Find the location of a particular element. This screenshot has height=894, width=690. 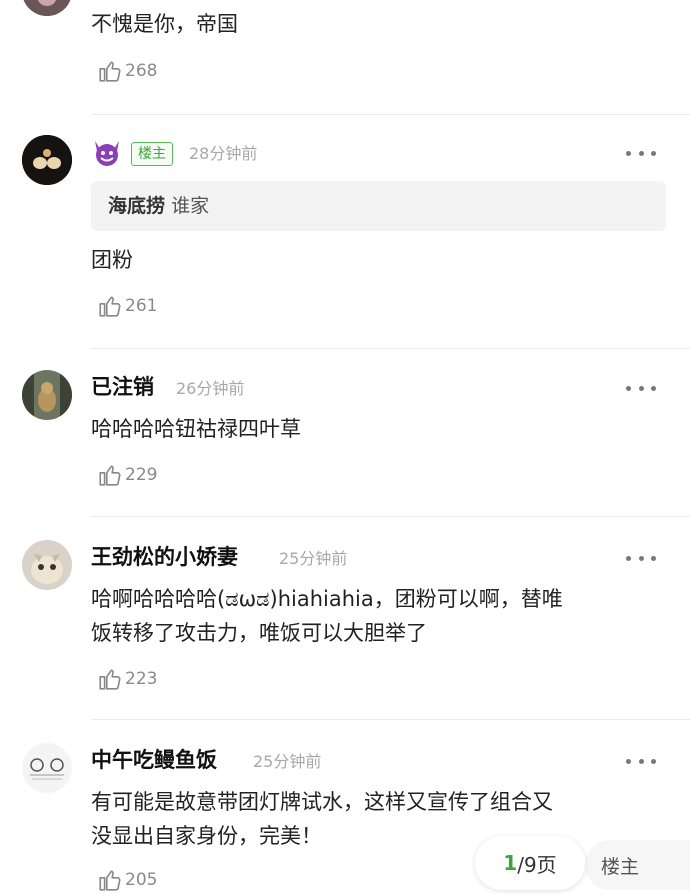

comment-time: 26分钟前 is located at coordinates (210, 388).